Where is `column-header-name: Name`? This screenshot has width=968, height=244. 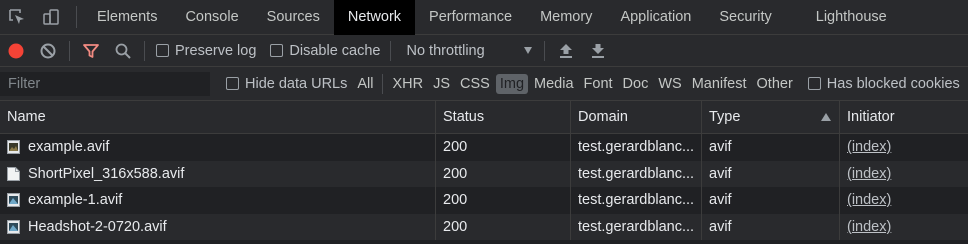
column-header-name: Name is located at coordinates (218, 117).